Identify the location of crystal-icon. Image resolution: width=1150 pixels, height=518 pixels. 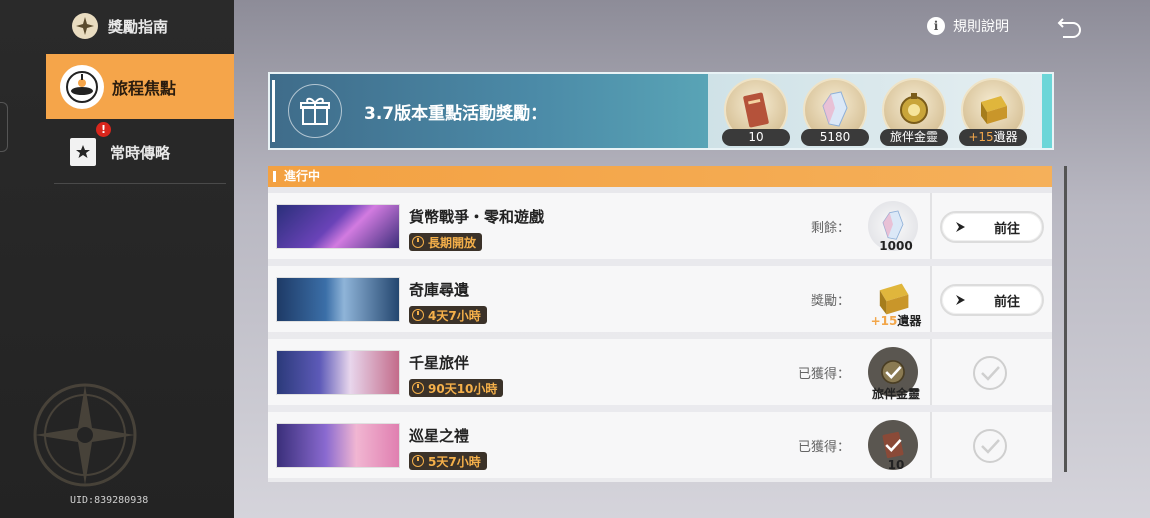
(835, 109).